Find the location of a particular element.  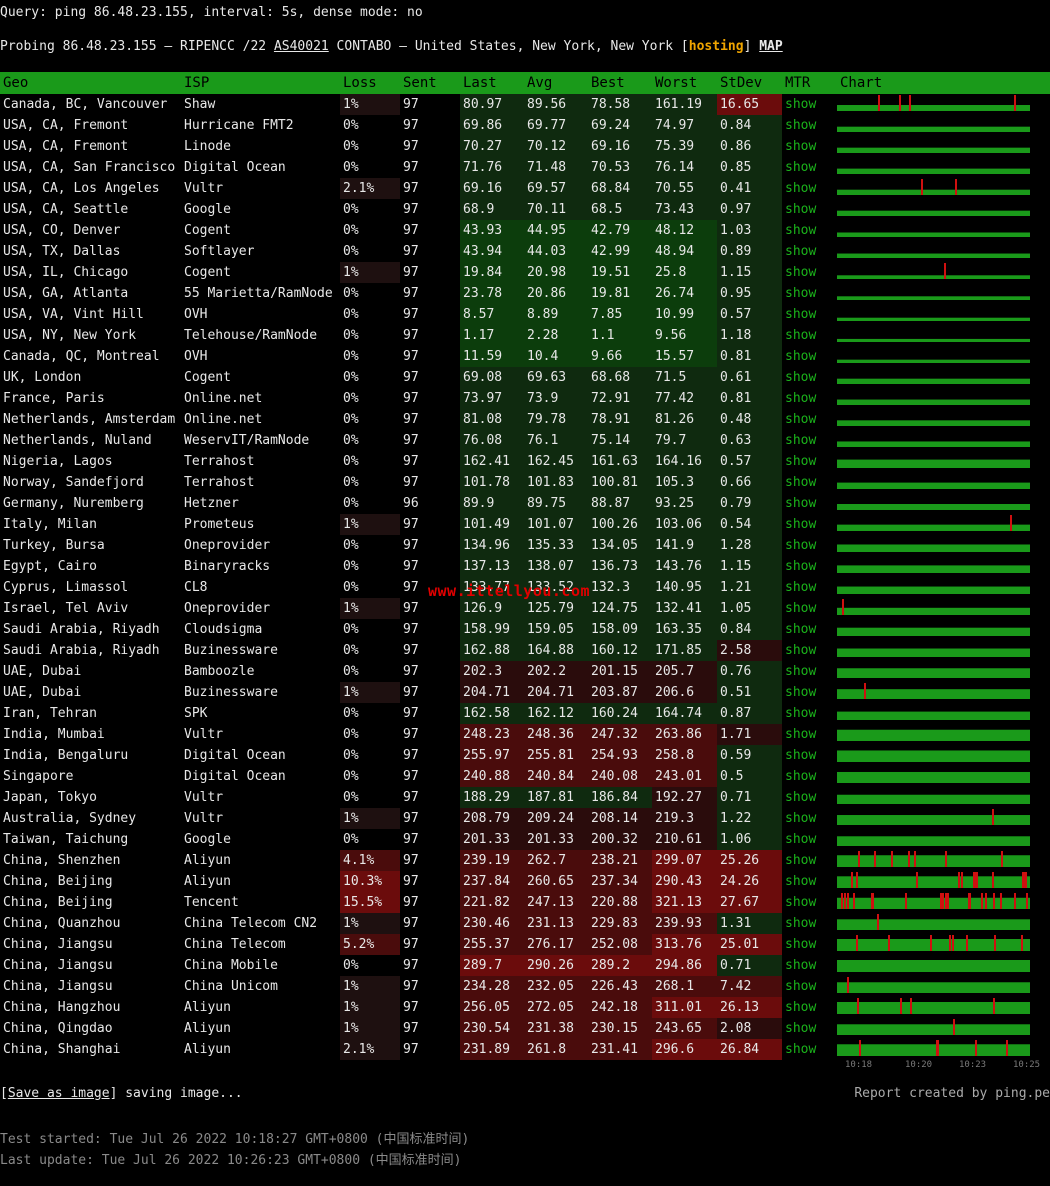

cell-stdev: 0.86 is located at coordinates (749, 146).